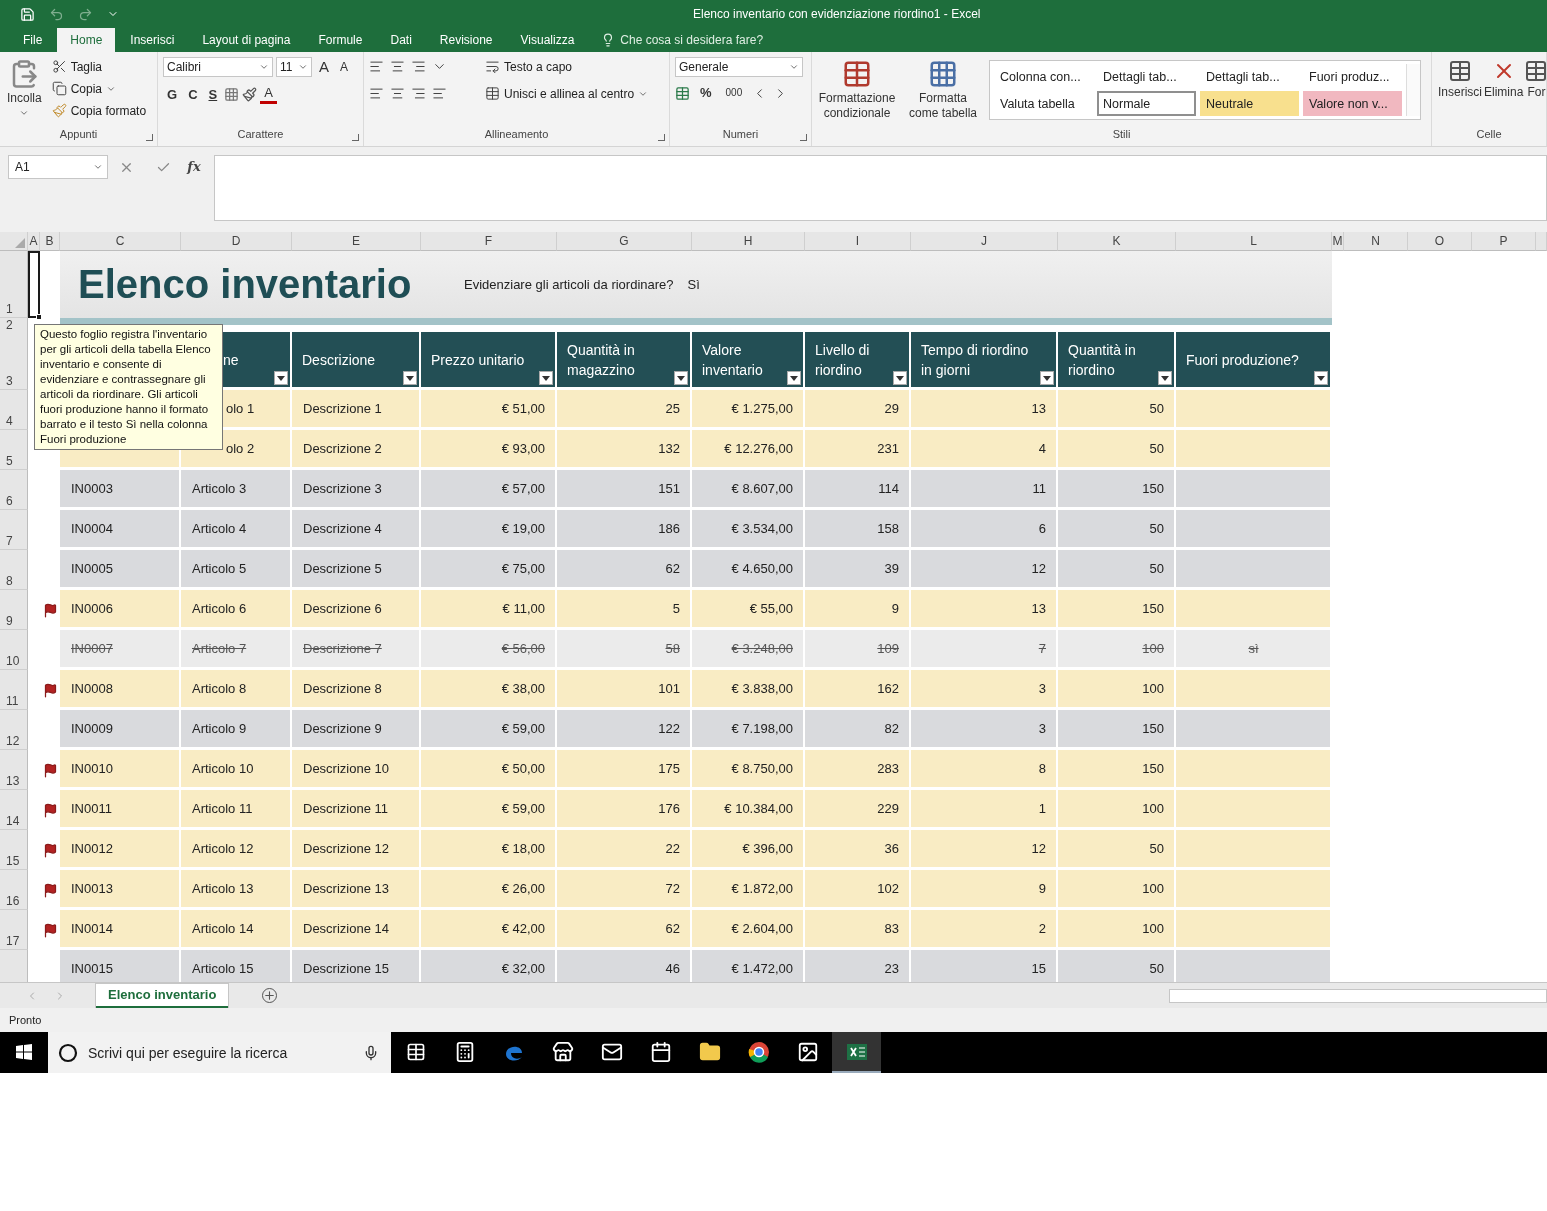 The image size is (1547, 1211). Describe the element at coordinates (14, 410) in the screenshot. I see `row-header: 4` at that location.